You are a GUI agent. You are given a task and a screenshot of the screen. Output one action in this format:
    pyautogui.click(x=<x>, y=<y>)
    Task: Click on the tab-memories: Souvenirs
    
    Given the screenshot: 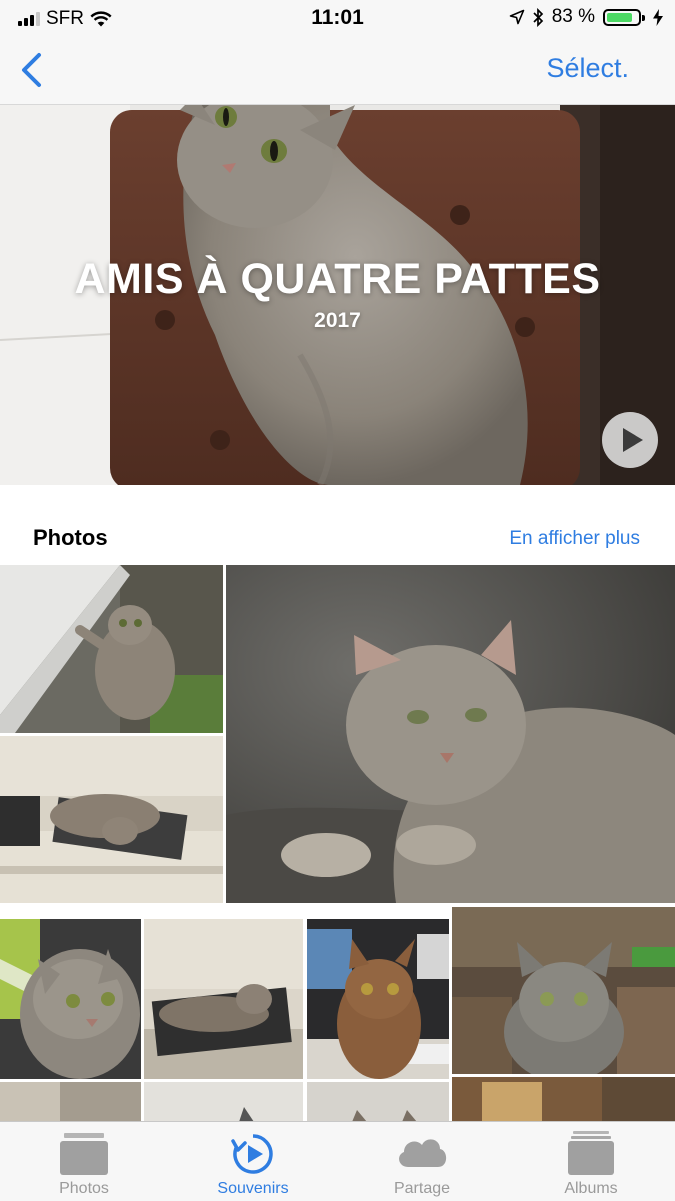 What is the action you would take?
    pyautogui.click(x=253, y=1161)
    